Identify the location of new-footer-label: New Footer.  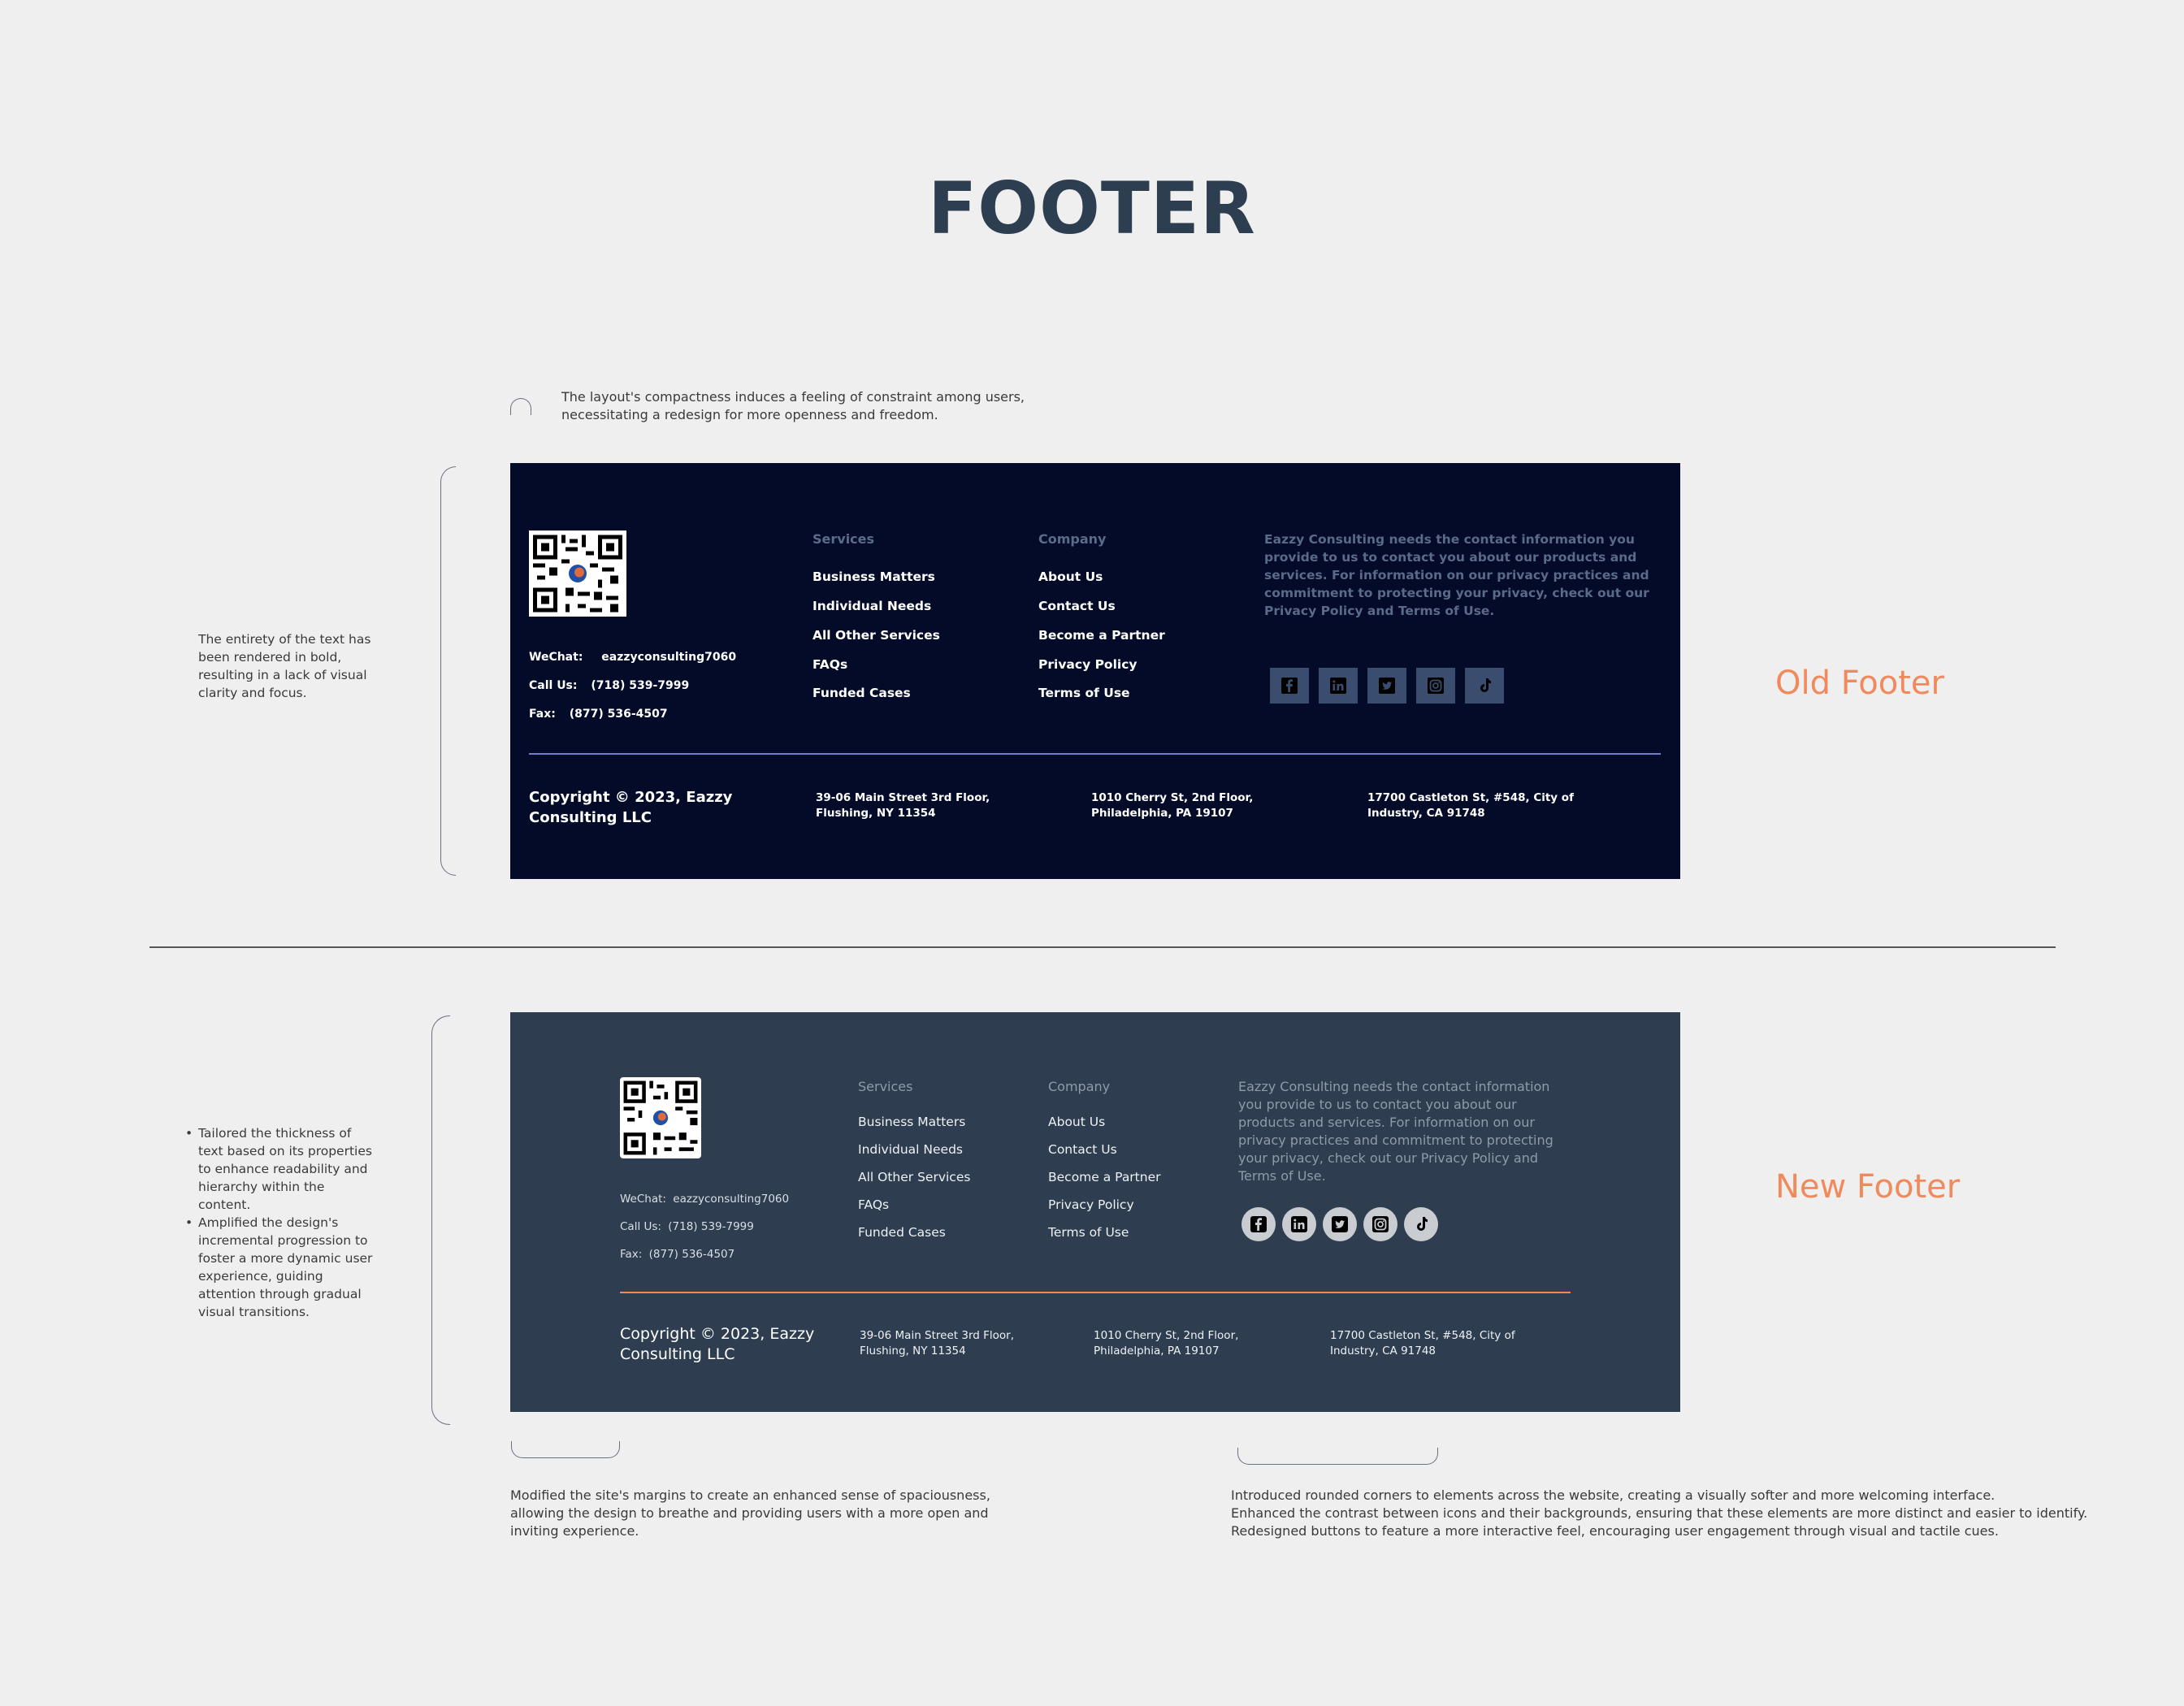
(1868, 1187).